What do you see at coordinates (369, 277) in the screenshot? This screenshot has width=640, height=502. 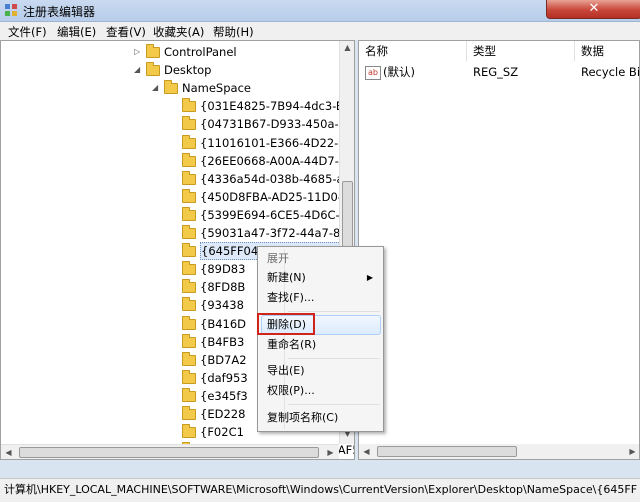 I see `submenu-arrow-icon: ▶` at bounding box center [369, 277].